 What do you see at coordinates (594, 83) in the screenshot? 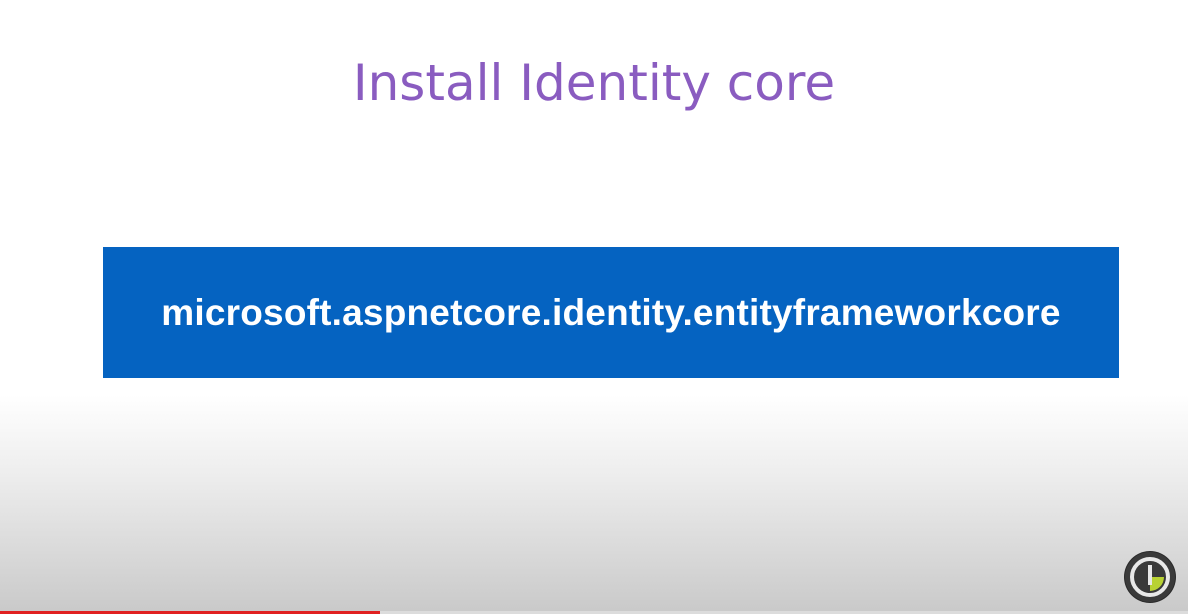
I see `slide-title: Install Identity core` at bounding box center [594, 83].